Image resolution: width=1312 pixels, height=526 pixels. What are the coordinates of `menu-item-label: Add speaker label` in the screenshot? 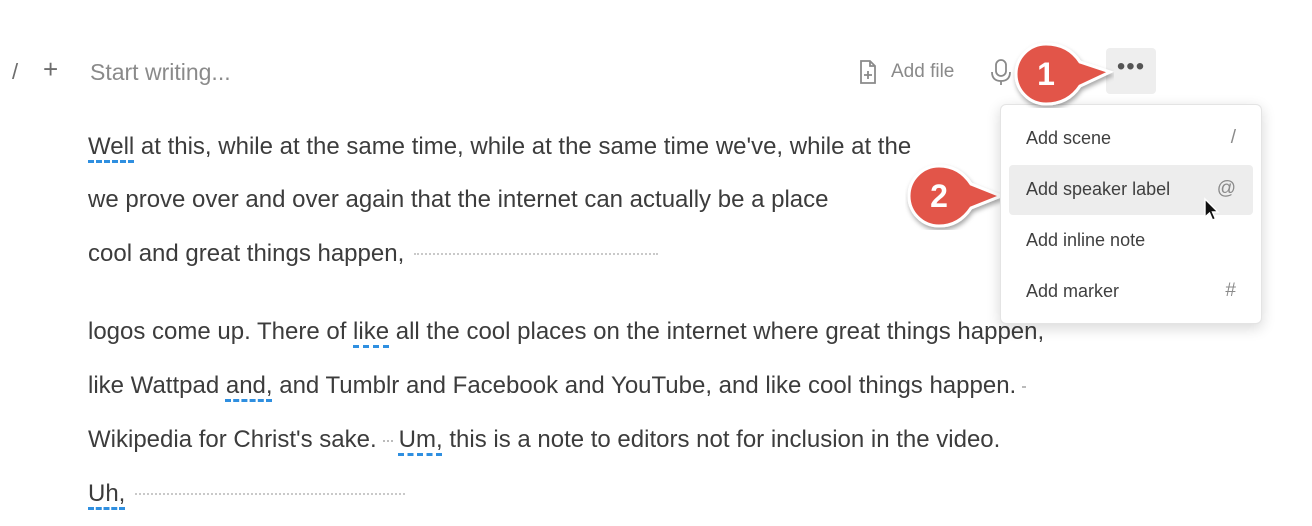 It's located at (1098, 189).